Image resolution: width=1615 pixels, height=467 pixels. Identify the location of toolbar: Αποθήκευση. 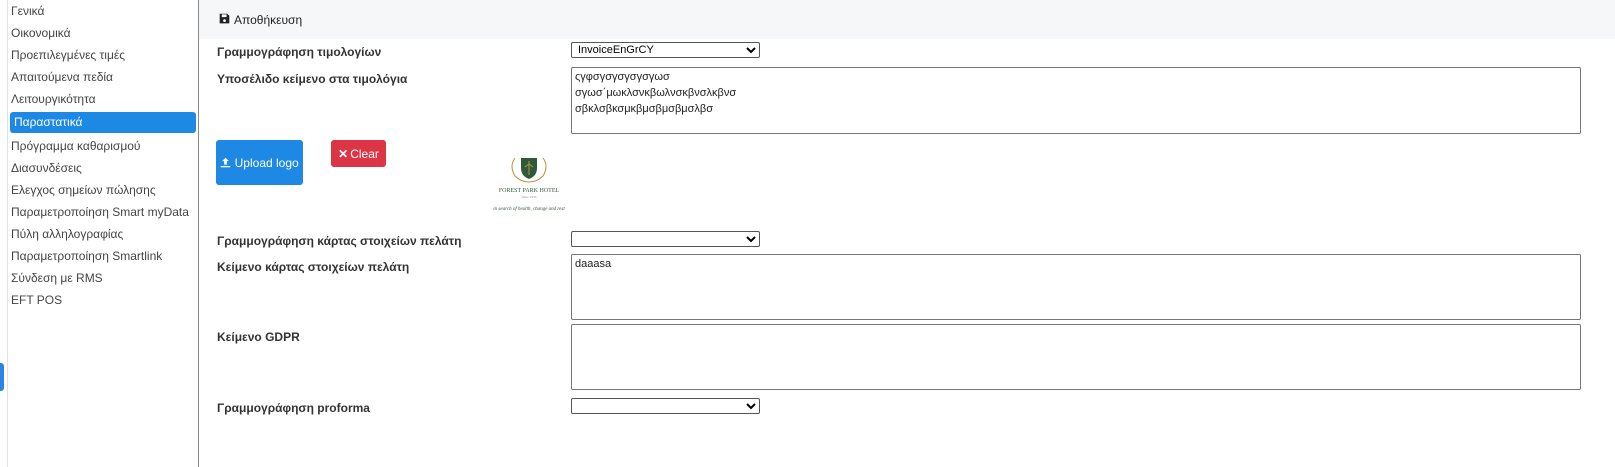
(907, 19).